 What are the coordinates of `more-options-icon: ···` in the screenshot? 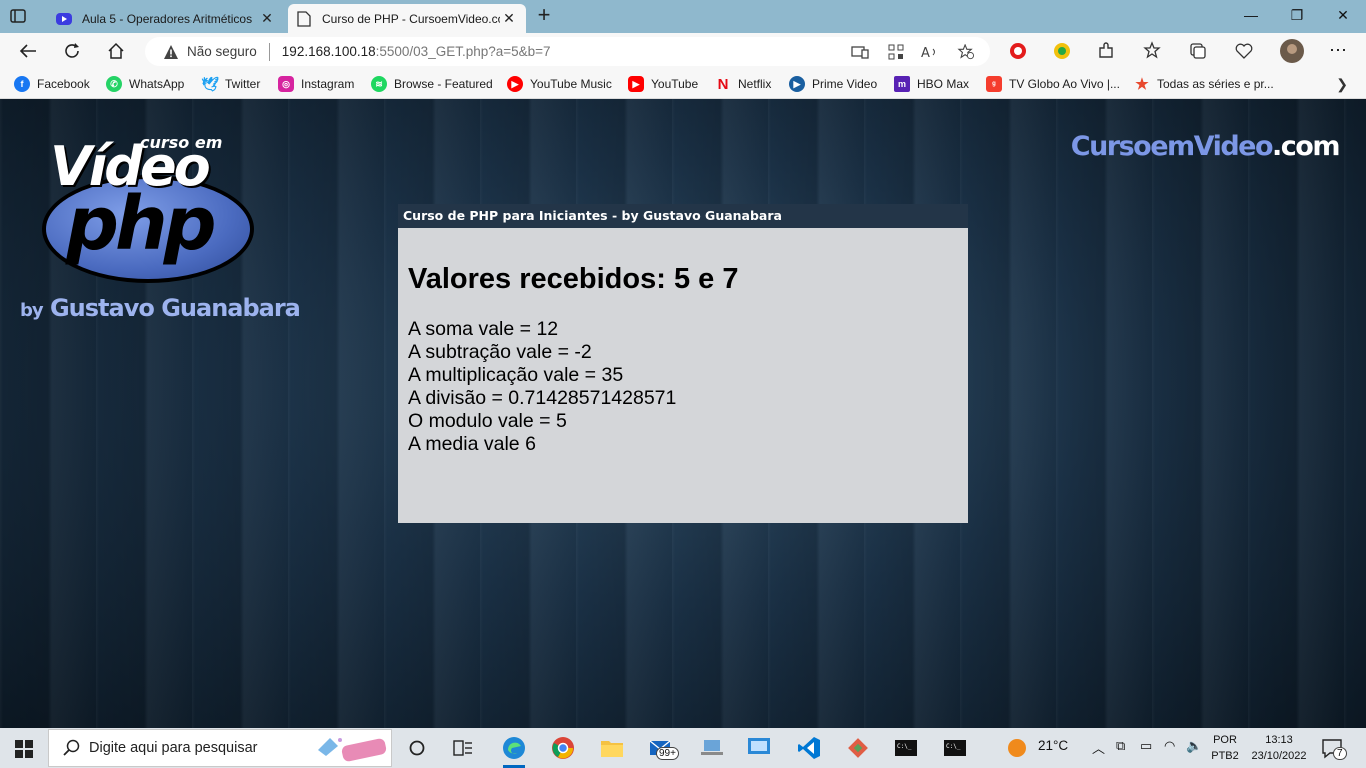 It's located at (1338, 50).